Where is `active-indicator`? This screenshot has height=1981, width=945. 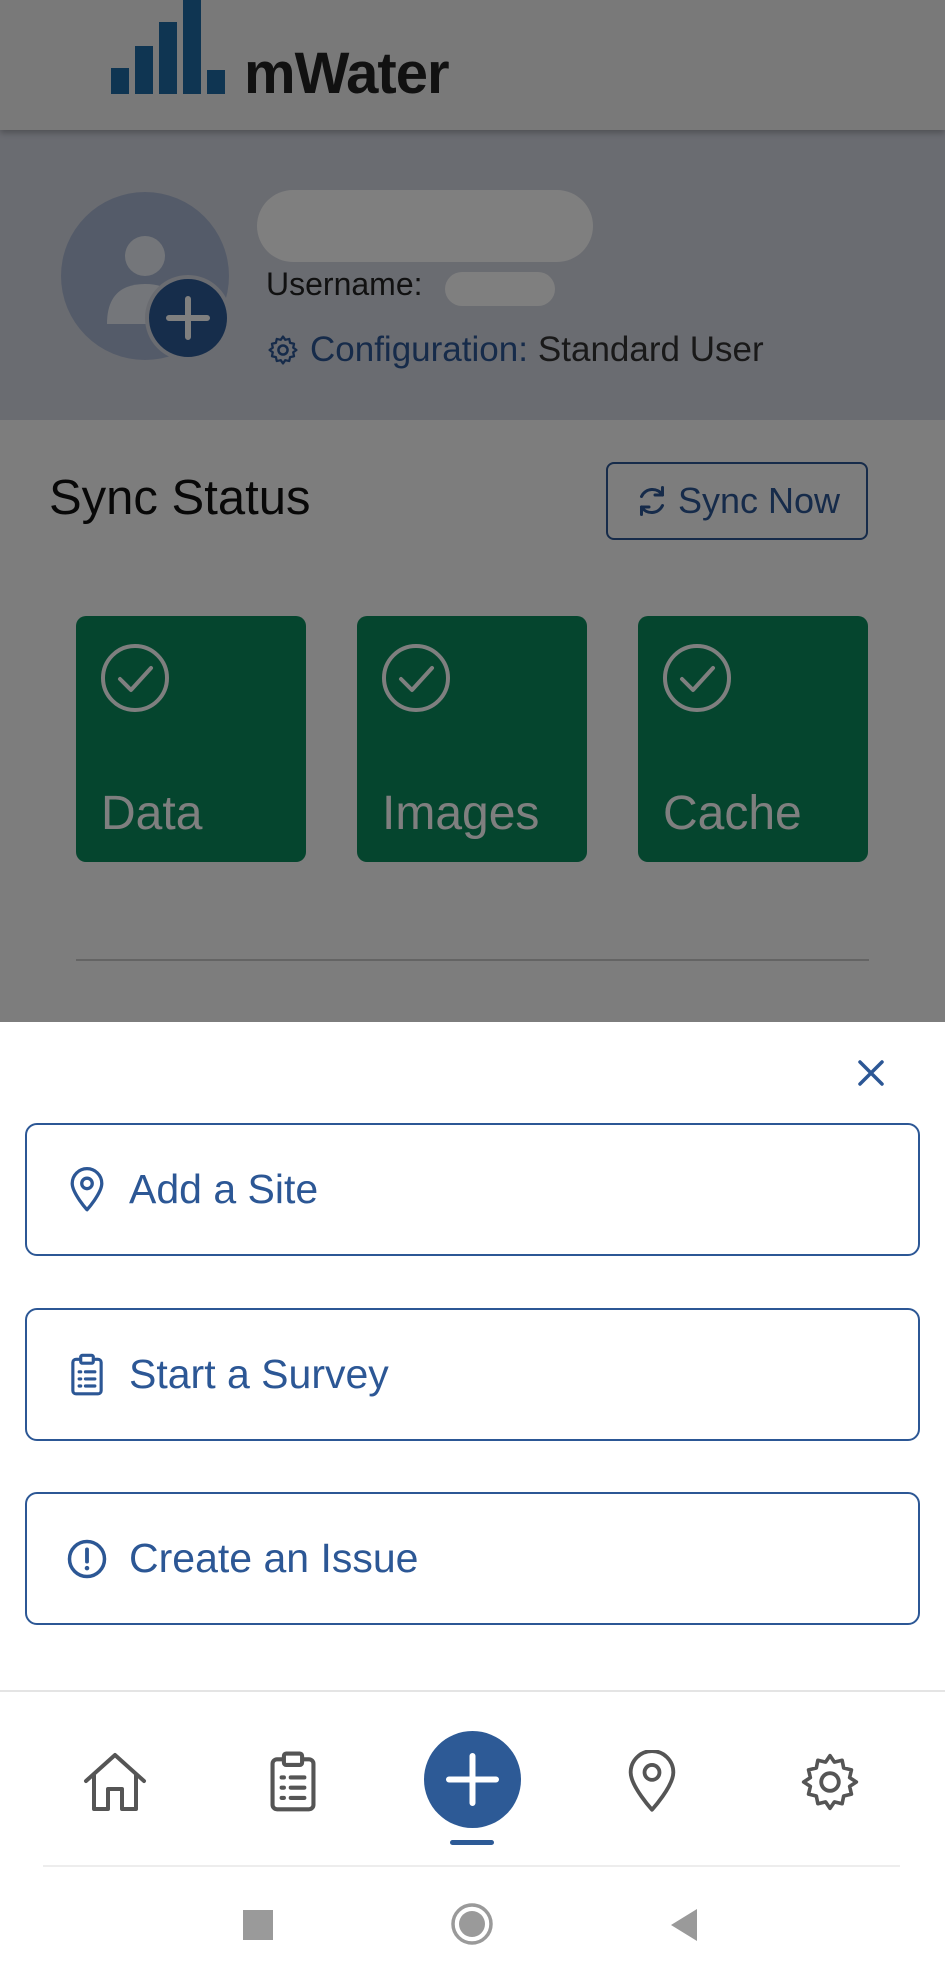
active-indicator is located at coordinates (472, 1842).